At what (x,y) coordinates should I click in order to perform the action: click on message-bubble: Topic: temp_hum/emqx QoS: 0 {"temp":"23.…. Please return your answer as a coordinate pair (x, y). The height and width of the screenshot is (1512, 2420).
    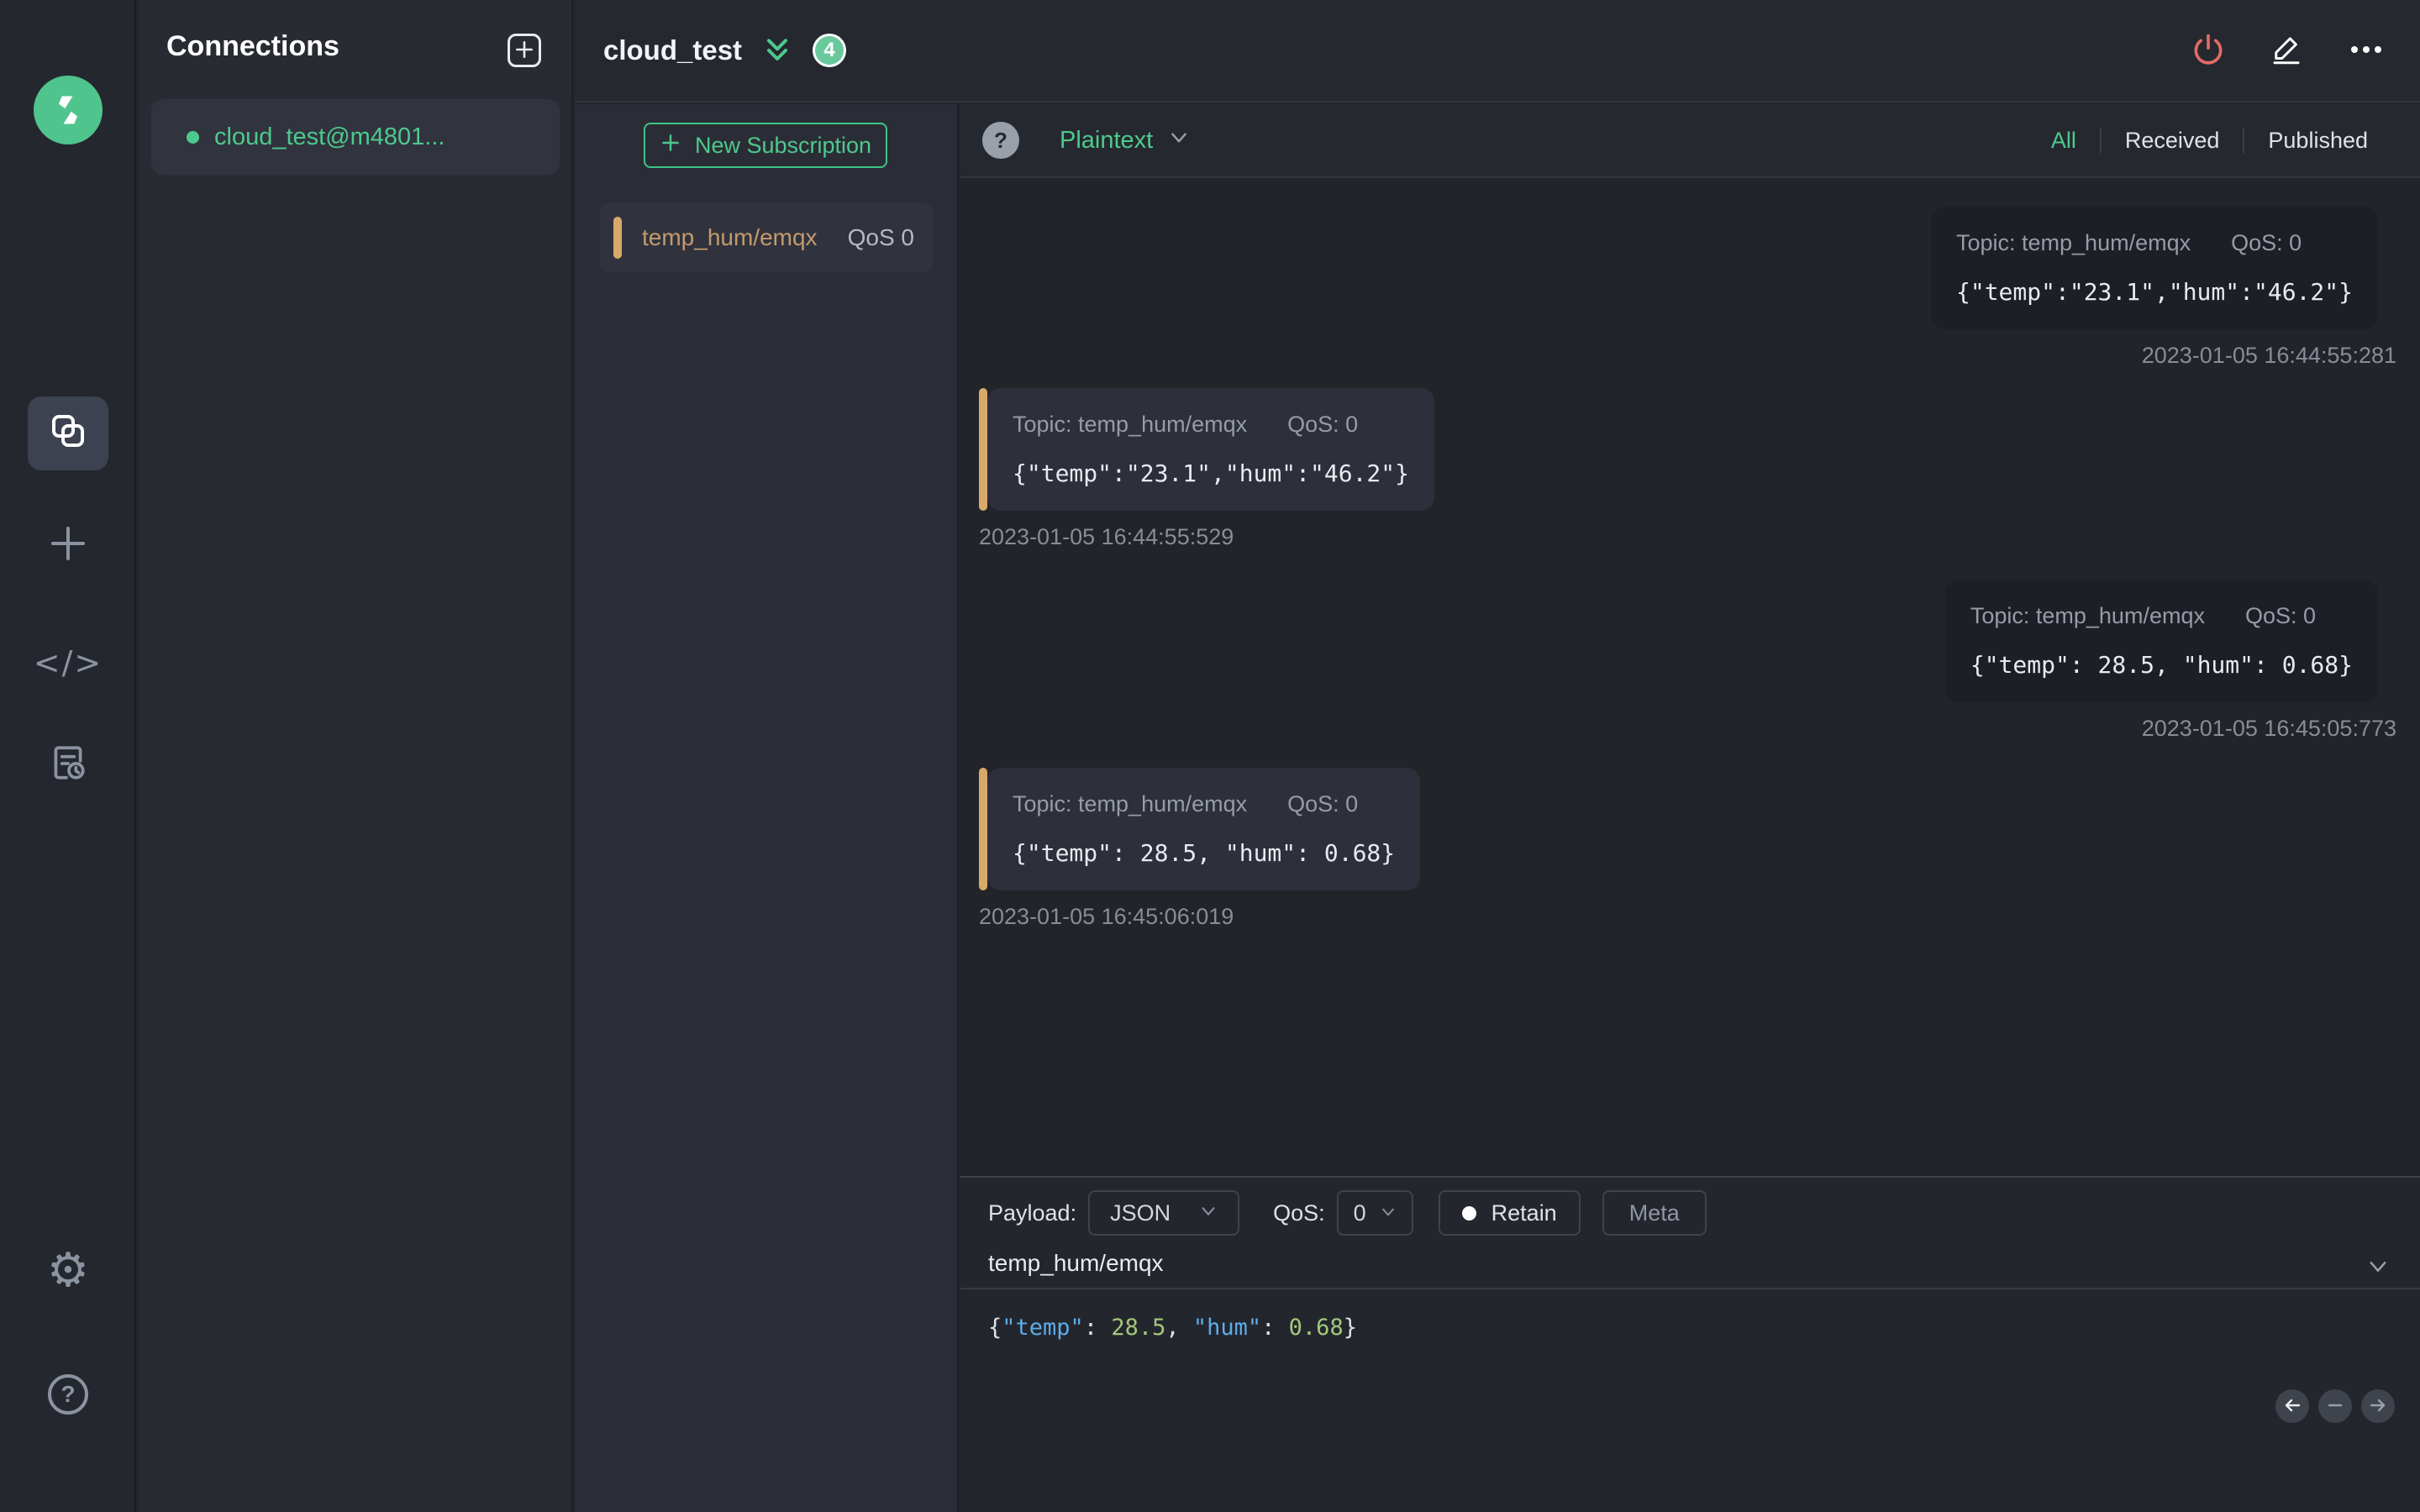
    Looking at the image, I should click on (2154, 268).